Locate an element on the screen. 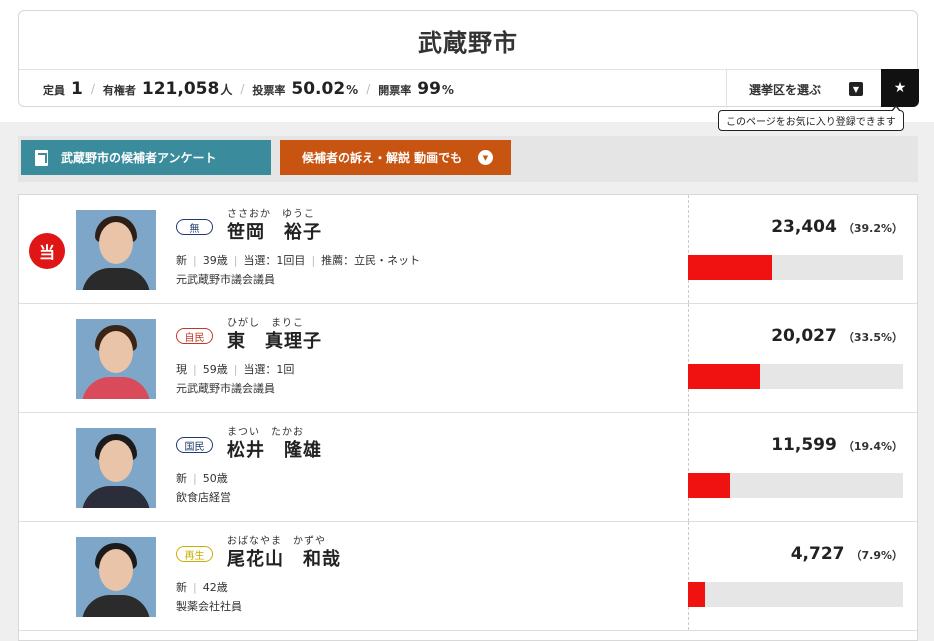  candidate-meta: 新 | 42歳 is located at coordinates (202, 587).